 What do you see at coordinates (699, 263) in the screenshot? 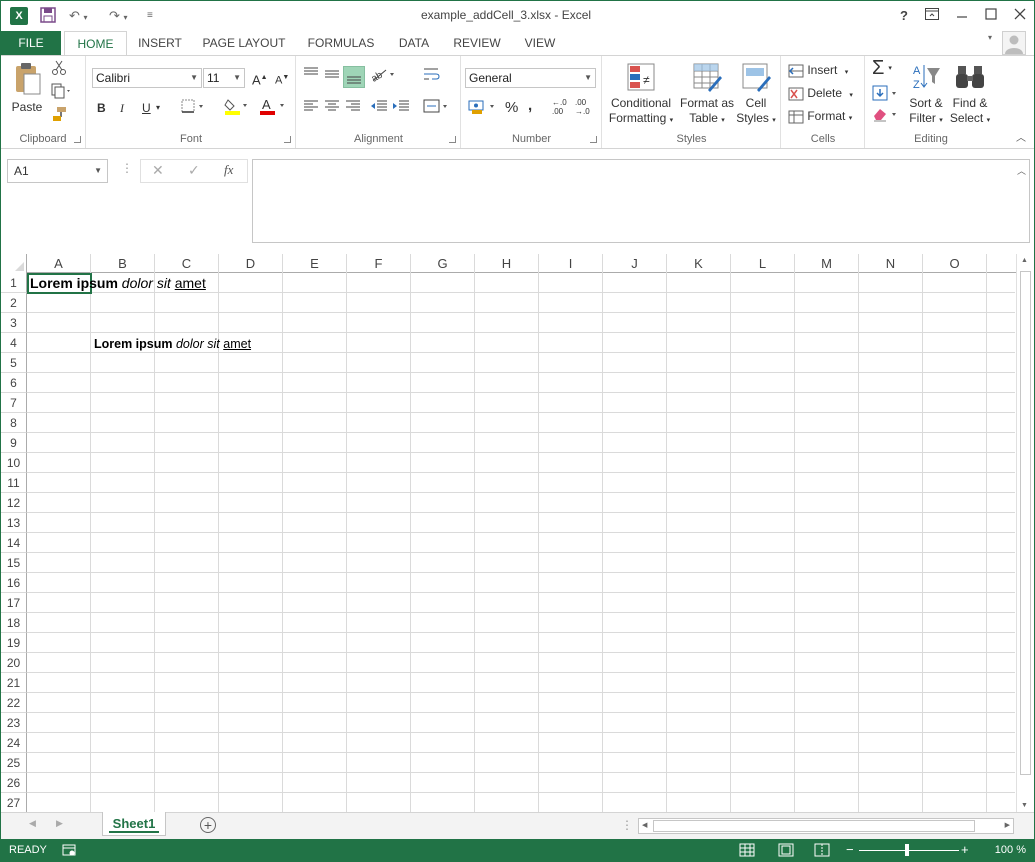
I see `column-header-k: K` at bounding box center [699, 263].